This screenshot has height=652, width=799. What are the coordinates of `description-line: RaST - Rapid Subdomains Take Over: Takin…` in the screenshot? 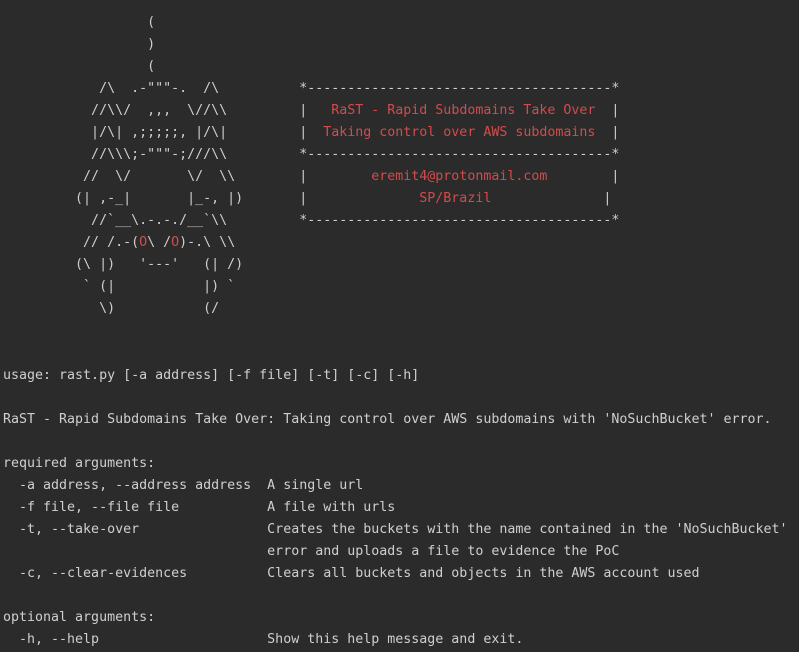 It's located at (387, 419).